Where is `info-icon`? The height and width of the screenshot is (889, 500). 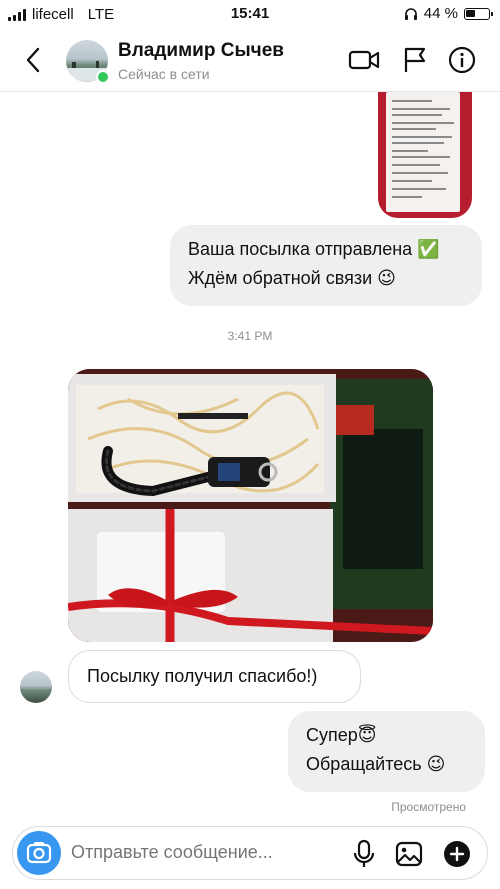 info-icon is located at coordinates (462, 60).